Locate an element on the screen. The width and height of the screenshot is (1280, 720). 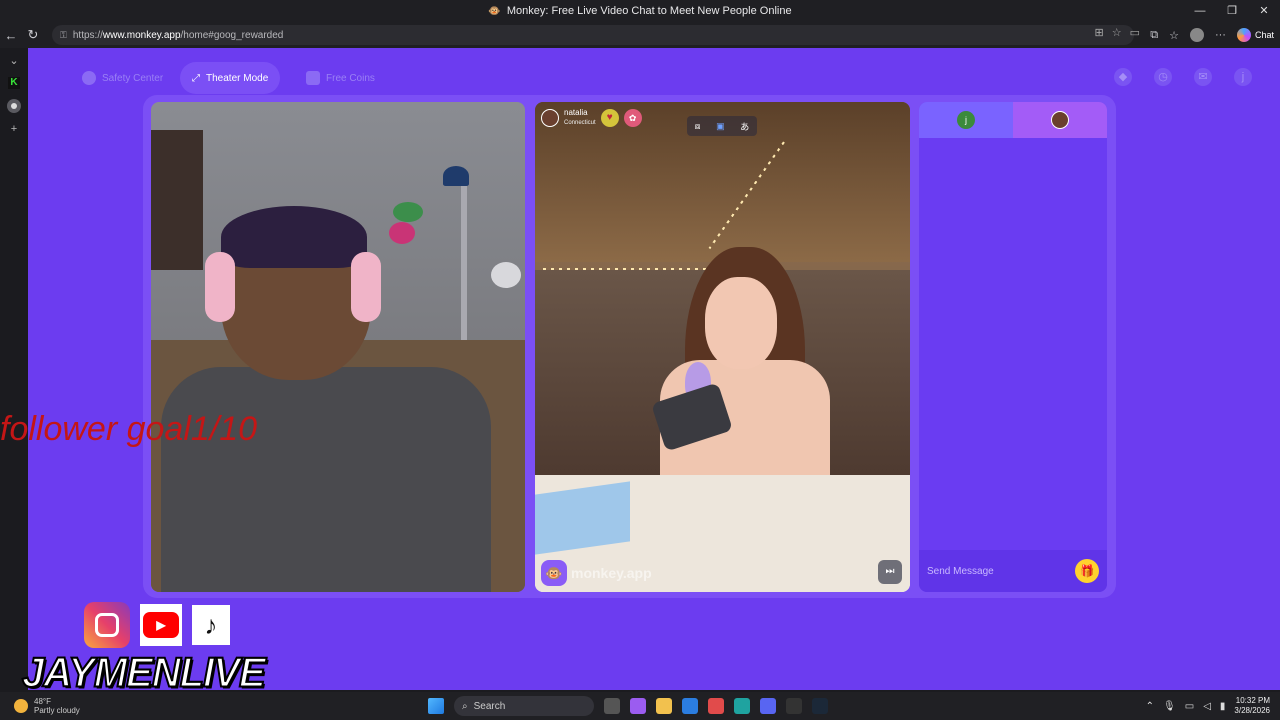
file-explorer-icon is located at coordinates (664, 706).